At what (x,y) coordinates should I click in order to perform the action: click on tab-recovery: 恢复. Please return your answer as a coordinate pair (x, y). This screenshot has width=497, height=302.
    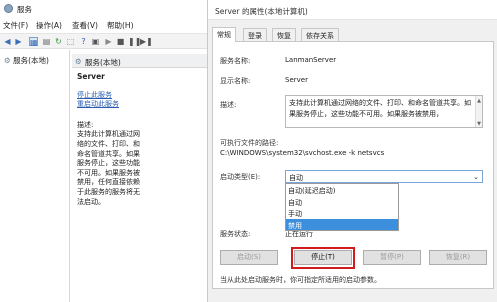
    Looking at the image, I should click on (284, 34).